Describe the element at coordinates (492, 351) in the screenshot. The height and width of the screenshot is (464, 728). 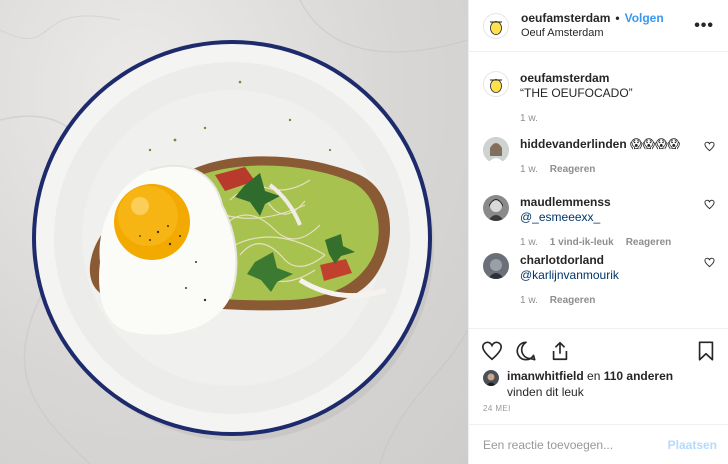
I see `like-heart-icon` at that location.